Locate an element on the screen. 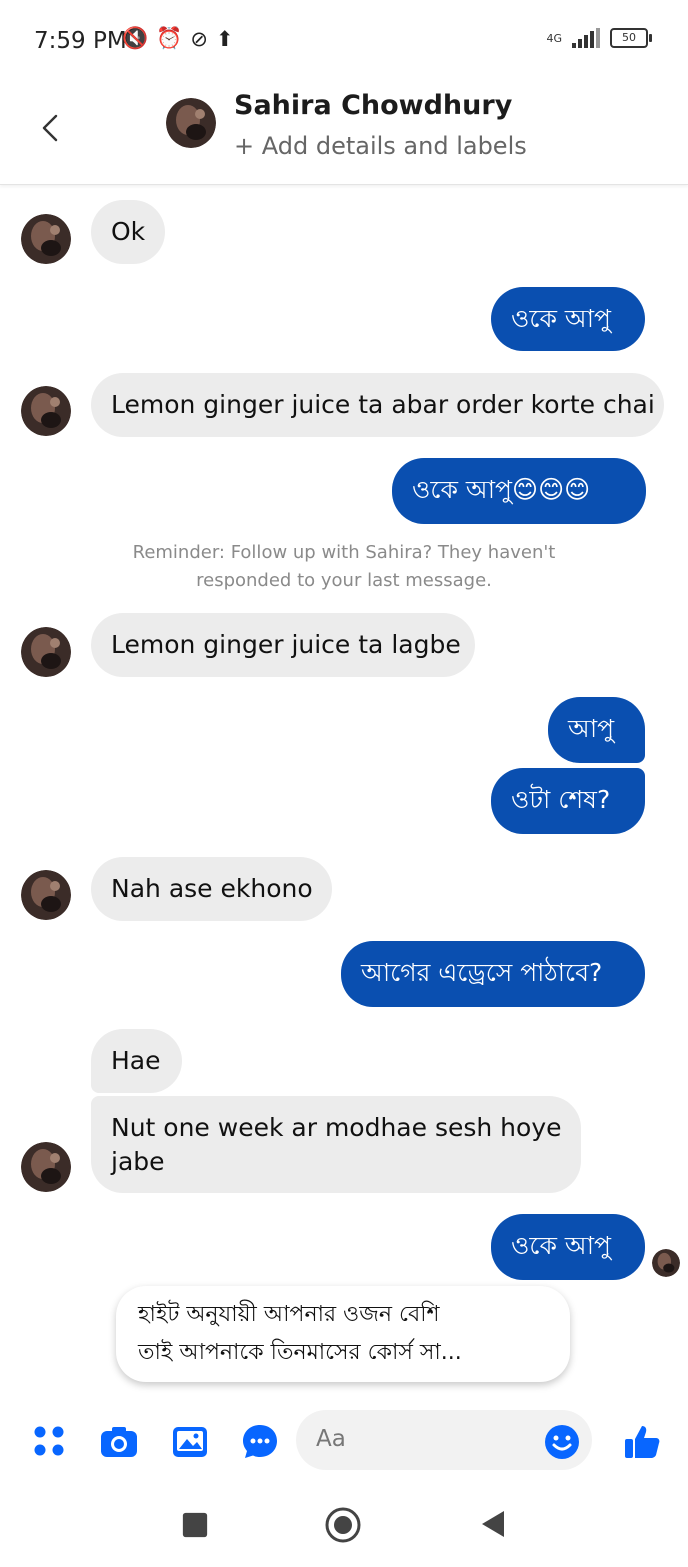  signal-icon is located at coordinates (586, 38).